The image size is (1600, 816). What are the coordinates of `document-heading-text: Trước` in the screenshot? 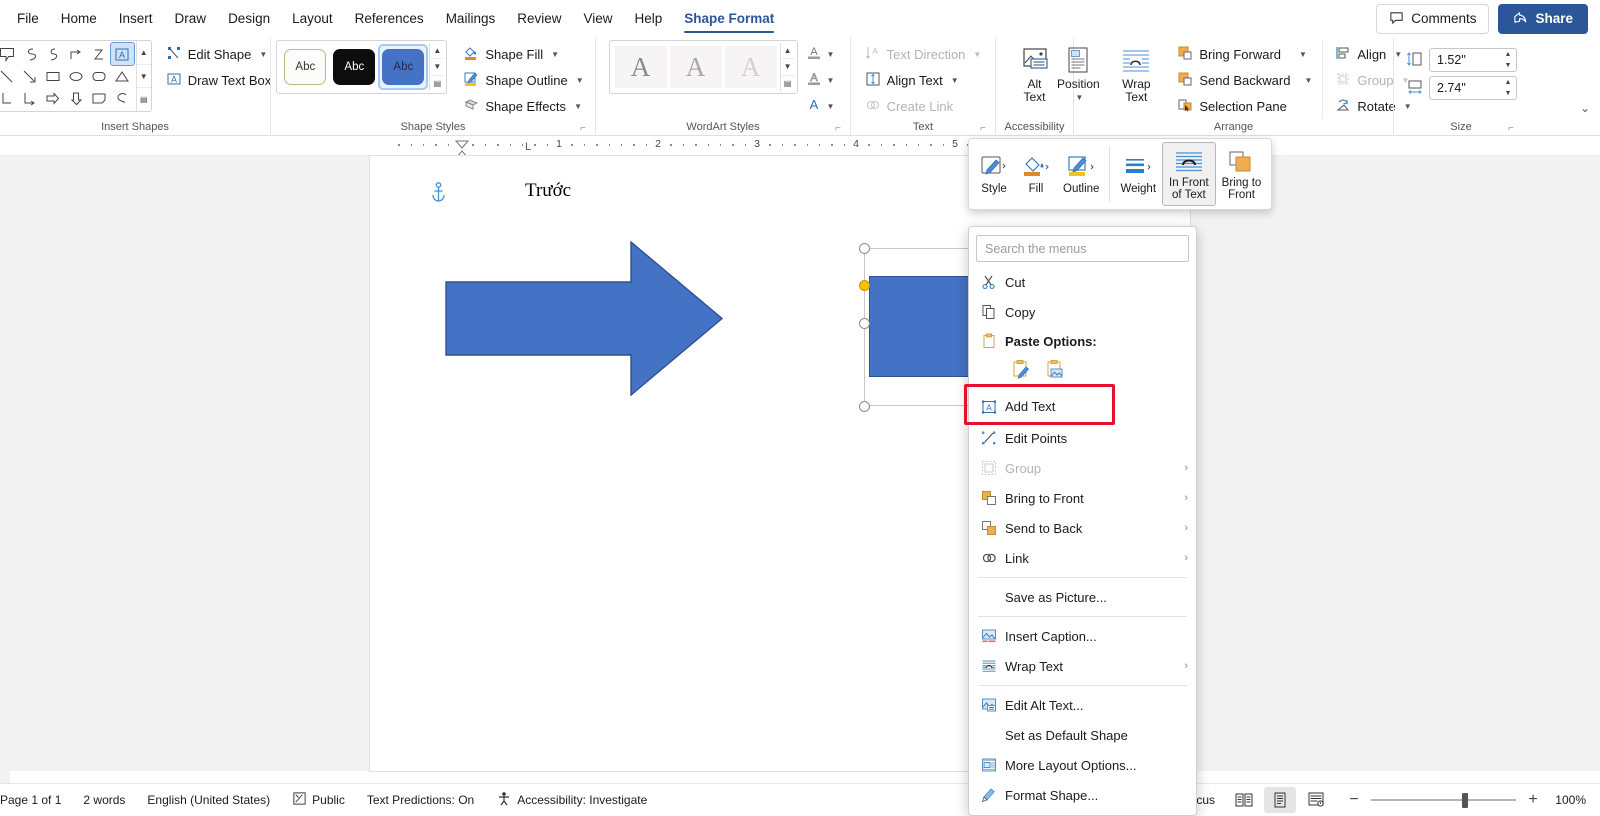 It's located at (548, 191).